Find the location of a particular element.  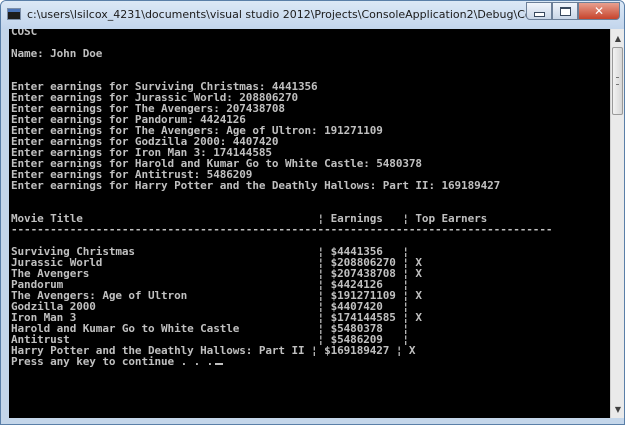

maximize-icon is located at coordinates (565, 11).